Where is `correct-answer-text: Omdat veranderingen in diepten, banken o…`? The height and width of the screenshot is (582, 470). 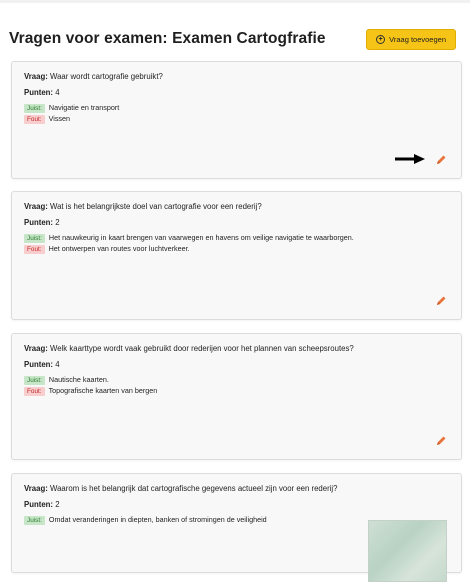 correct-answer-text: Omdat veranderingen in diepten, banken o… is located at coordinates (157, 519).